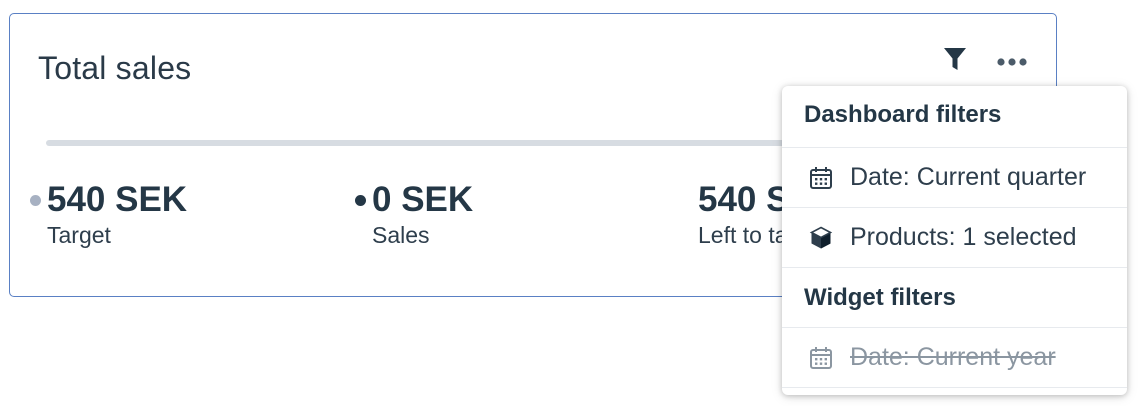  Describe the element at coordinates (954, 298) in the screenshot. I see `widget-filters-title: Widget filters` at that location.